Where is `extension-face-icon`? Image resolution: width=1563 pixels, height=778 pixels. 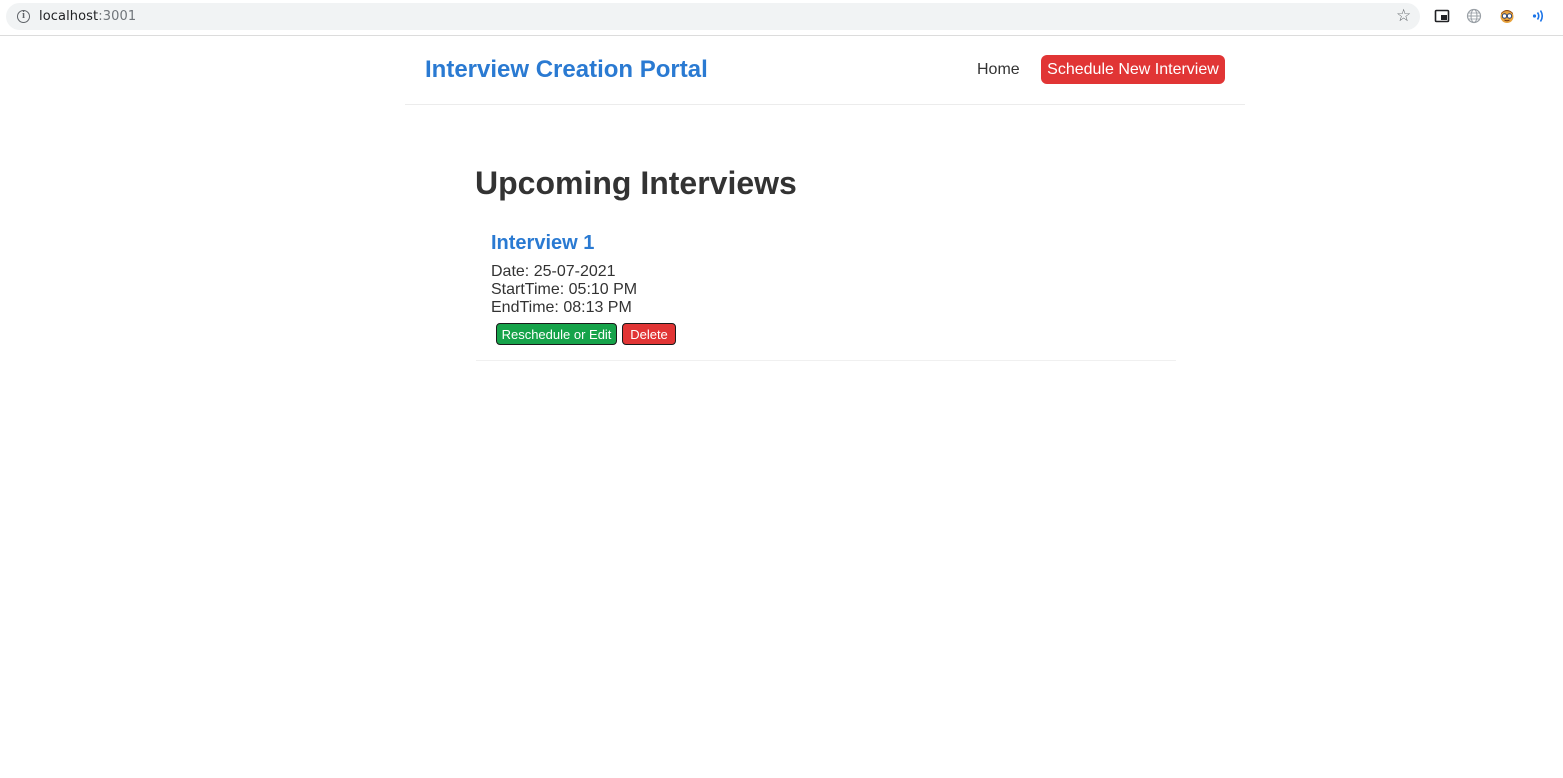 extension-face-icon is located at coordinates (1507, 16).